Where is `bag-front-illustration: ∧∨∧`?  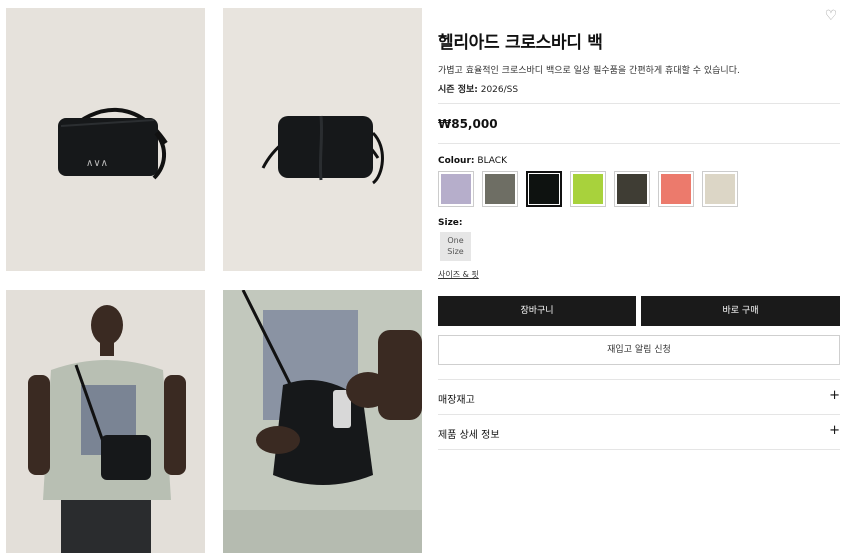 bag-front-illustration: ∧∨∧ is located at coordinates (105, 139).